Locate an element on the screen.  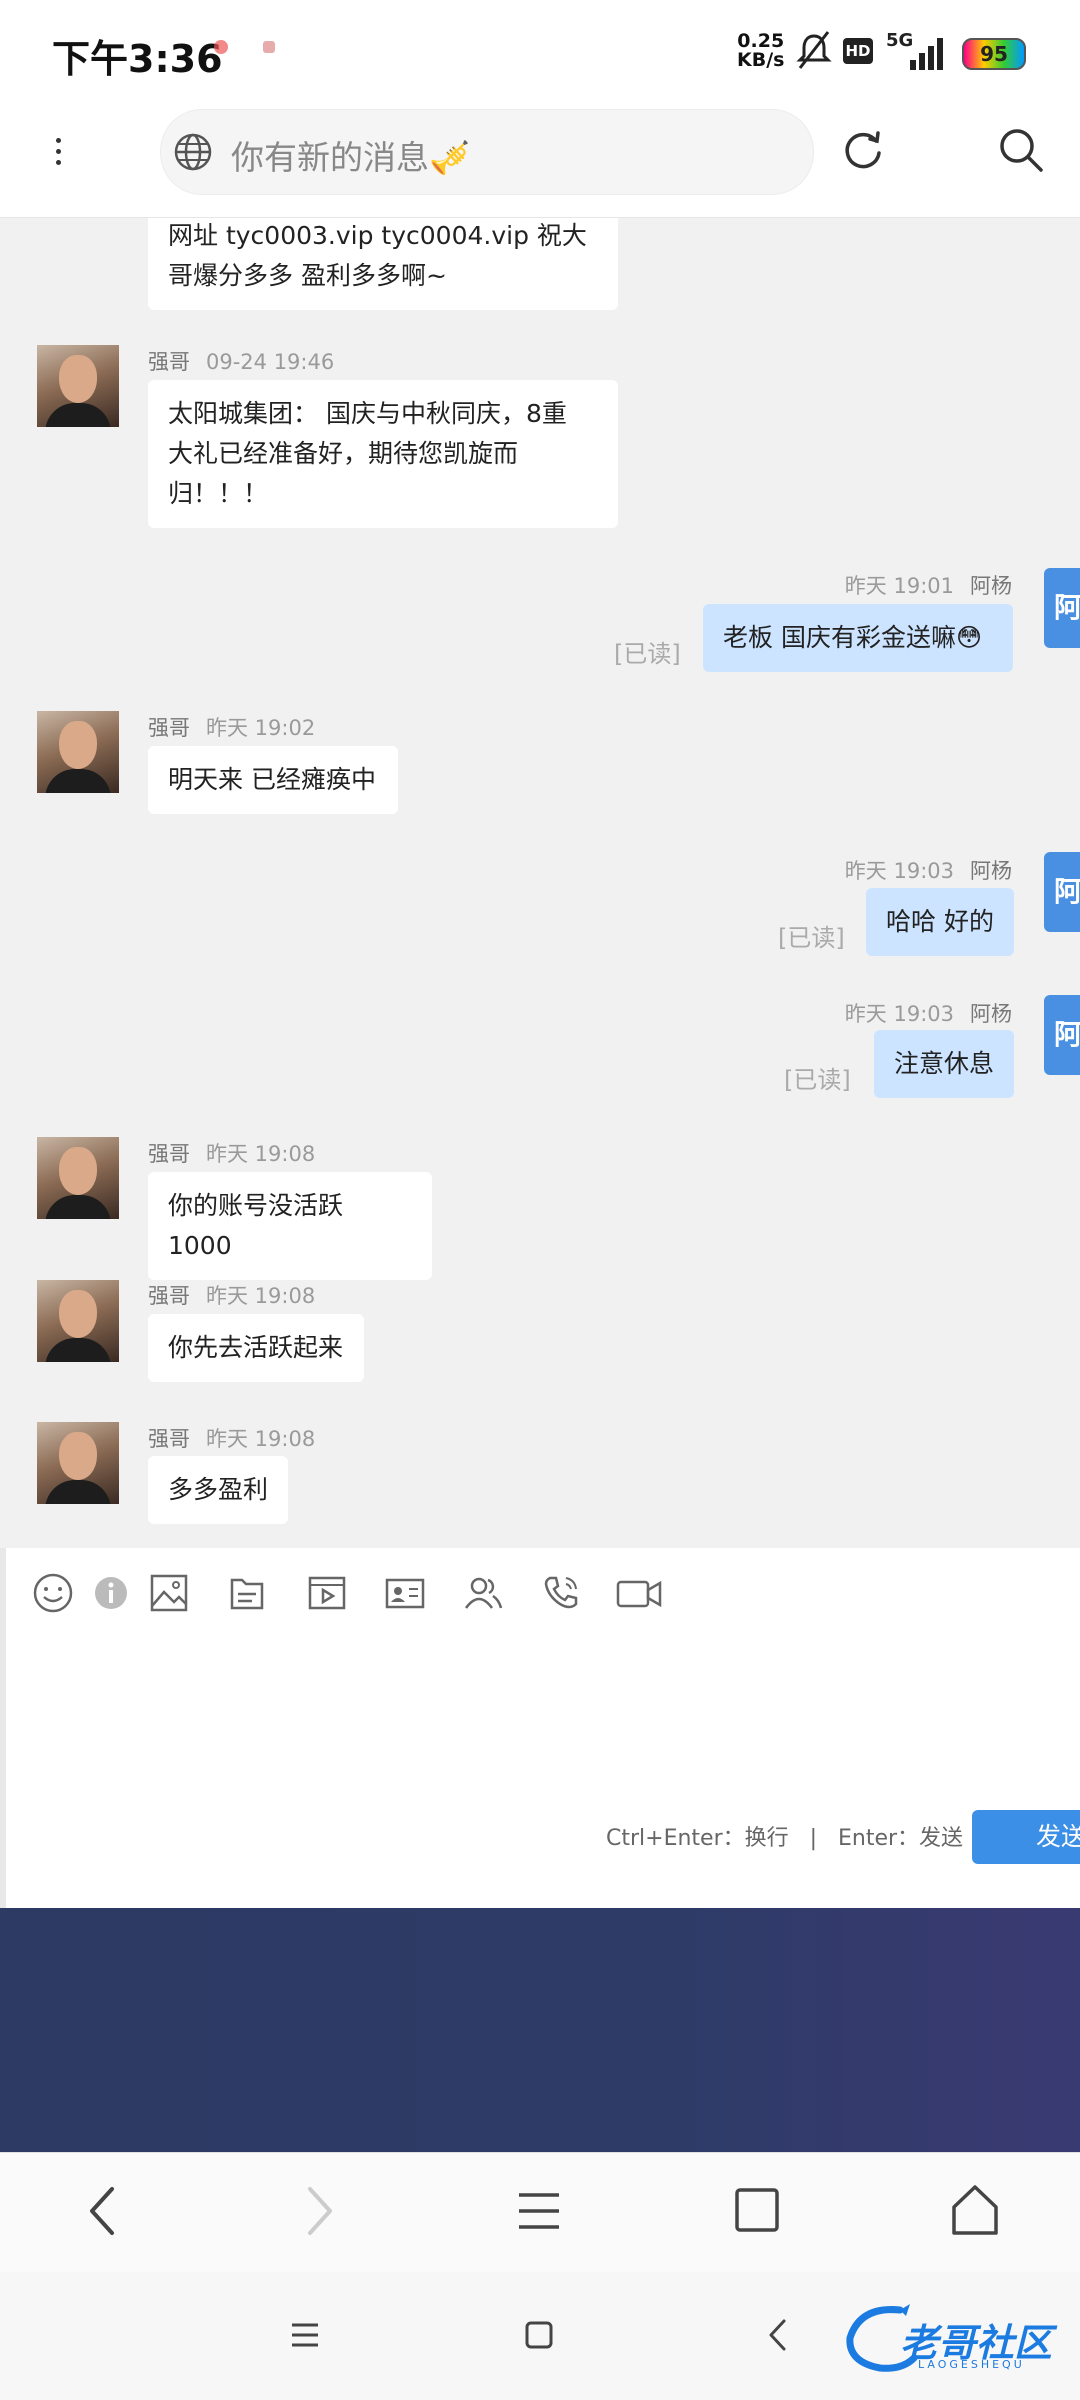
message-time: 昨天 19:01 is located at coordinates (899, 586).